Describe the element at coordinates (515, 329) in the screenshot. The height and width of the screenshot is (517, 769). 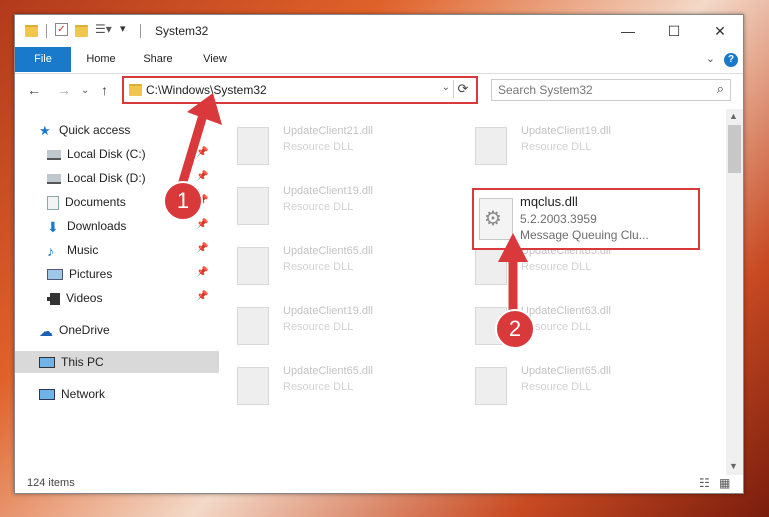
I see `step-2-badge: 2` at that location.